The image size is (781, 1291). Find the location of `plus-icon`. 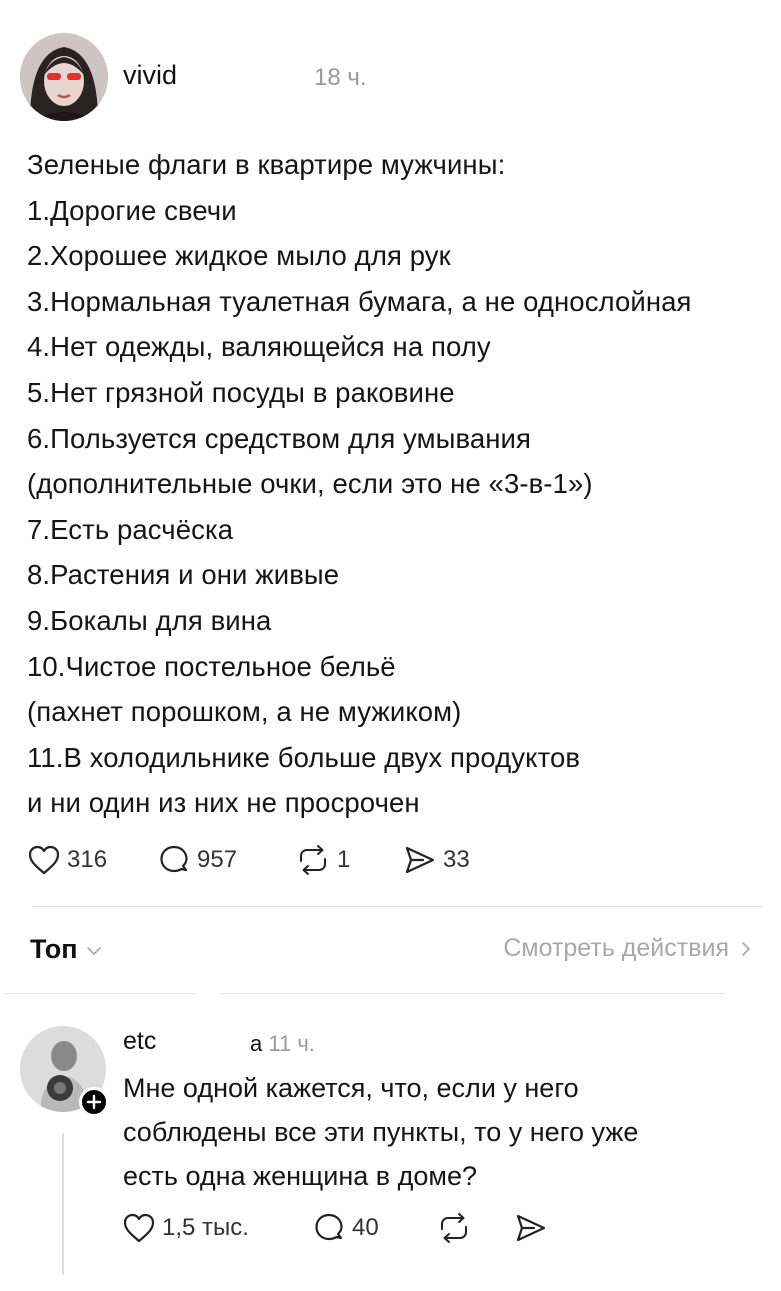

plus-icon is located at coordinates (94, 1102).